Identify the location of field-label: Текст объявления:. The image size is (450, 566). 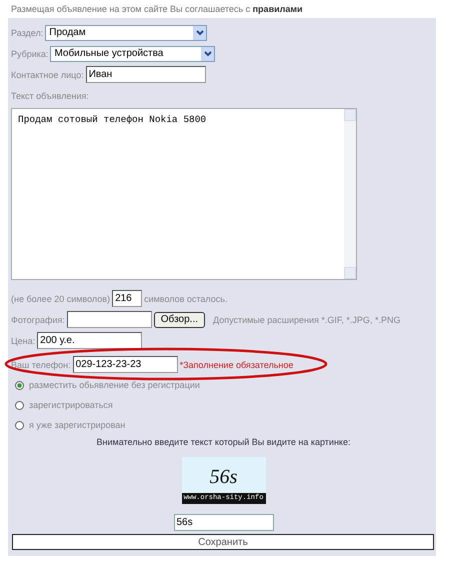
(50, 95).